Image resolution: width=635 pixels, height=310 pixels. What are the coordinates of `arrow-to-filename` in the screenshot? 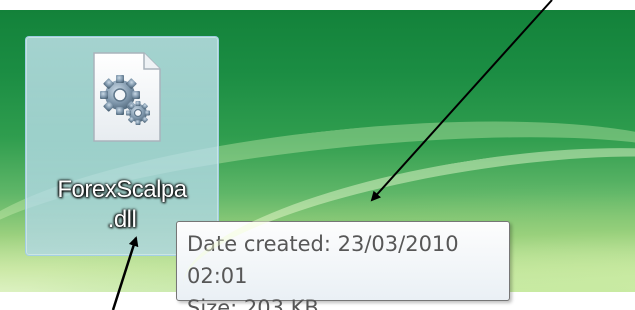 It's located at (125, 273).